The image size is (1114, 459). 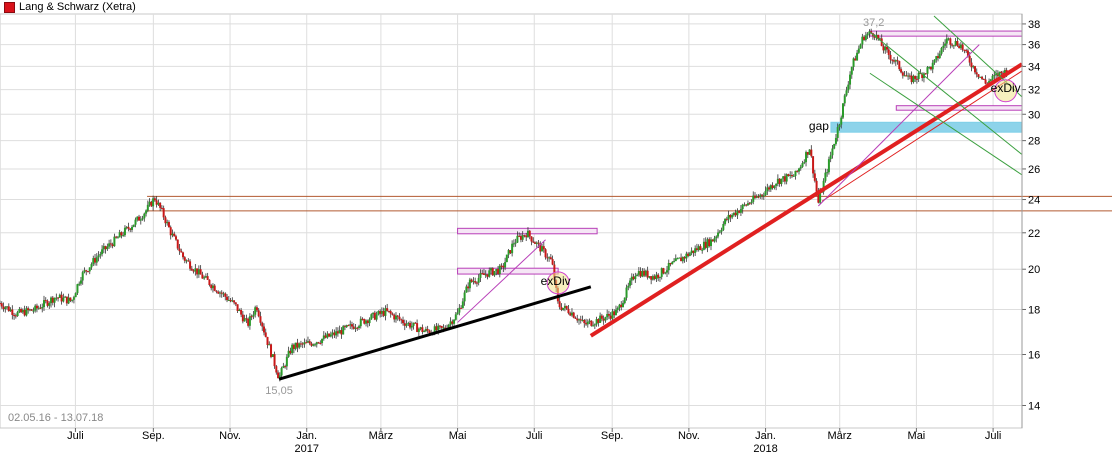 I want to click on y-tick-label: 16, so click(x=1034, y=355).